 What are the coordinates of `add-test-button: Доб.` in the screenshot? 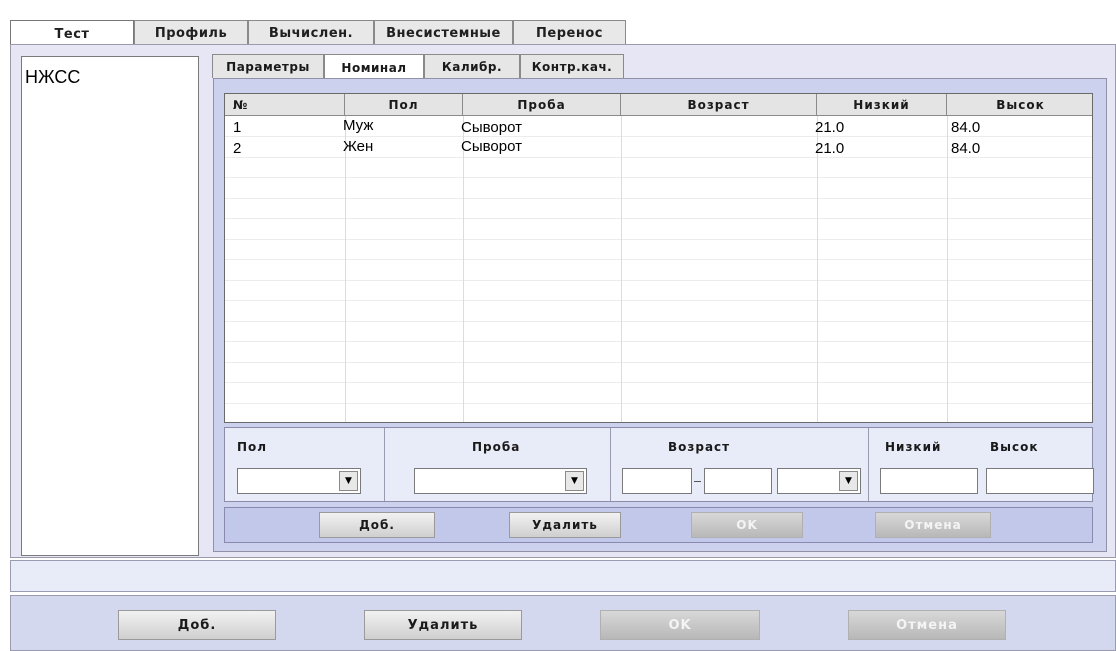 It's located at (197, 625).